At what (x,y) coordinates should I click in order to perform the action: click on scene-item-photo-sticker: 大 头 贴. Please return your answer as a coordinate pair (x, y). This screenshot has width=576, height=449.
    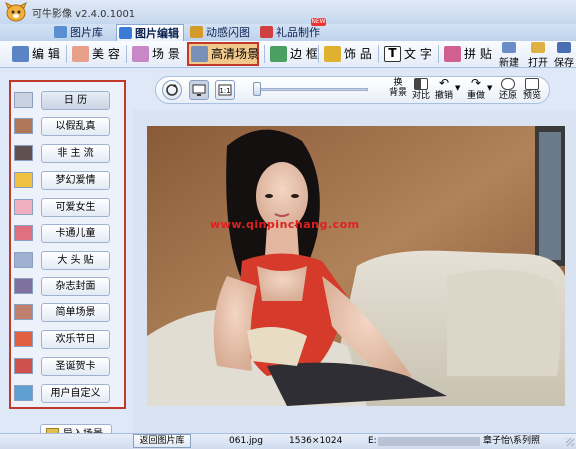
    Looking at the image, I should click on (68, 260).